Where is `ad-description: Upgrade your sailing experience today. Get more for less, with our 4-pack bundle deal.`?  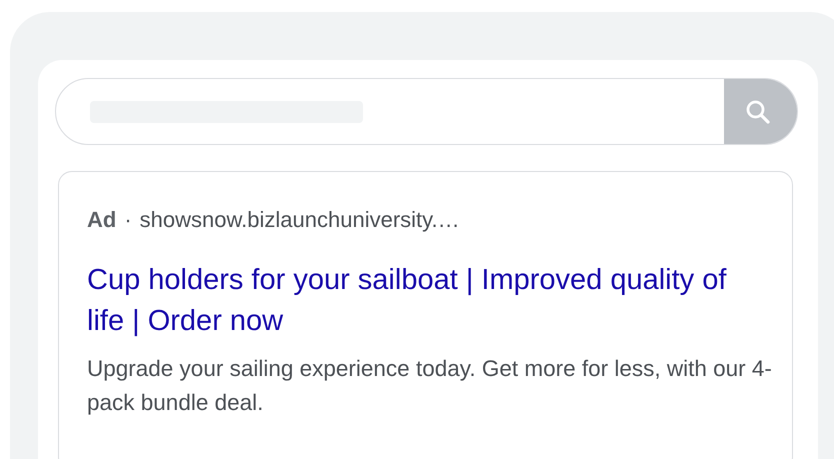
ad-description: Upgrade your sailing experience today. Get more for less, with our 4-pack bundle deal. is located at coordinates (429, 386).